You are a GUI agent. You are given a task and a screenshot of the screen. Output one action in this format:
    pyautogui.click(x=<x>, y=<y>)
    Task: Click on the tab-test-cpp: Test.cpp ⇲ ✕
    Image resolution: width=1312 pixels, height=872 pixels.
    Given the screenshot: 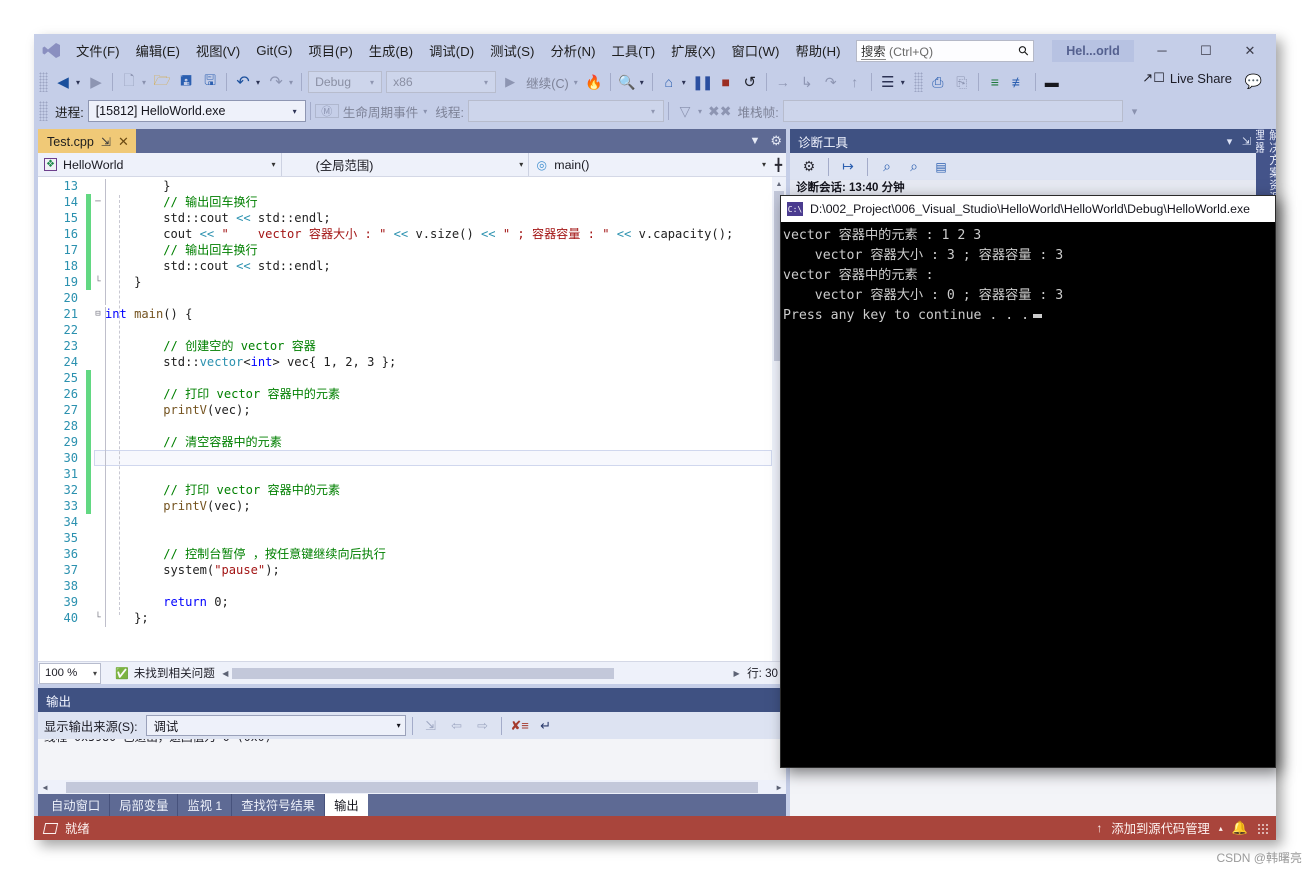 What is the action you would take?
    pyautogui.click(x=87, y=141)
    